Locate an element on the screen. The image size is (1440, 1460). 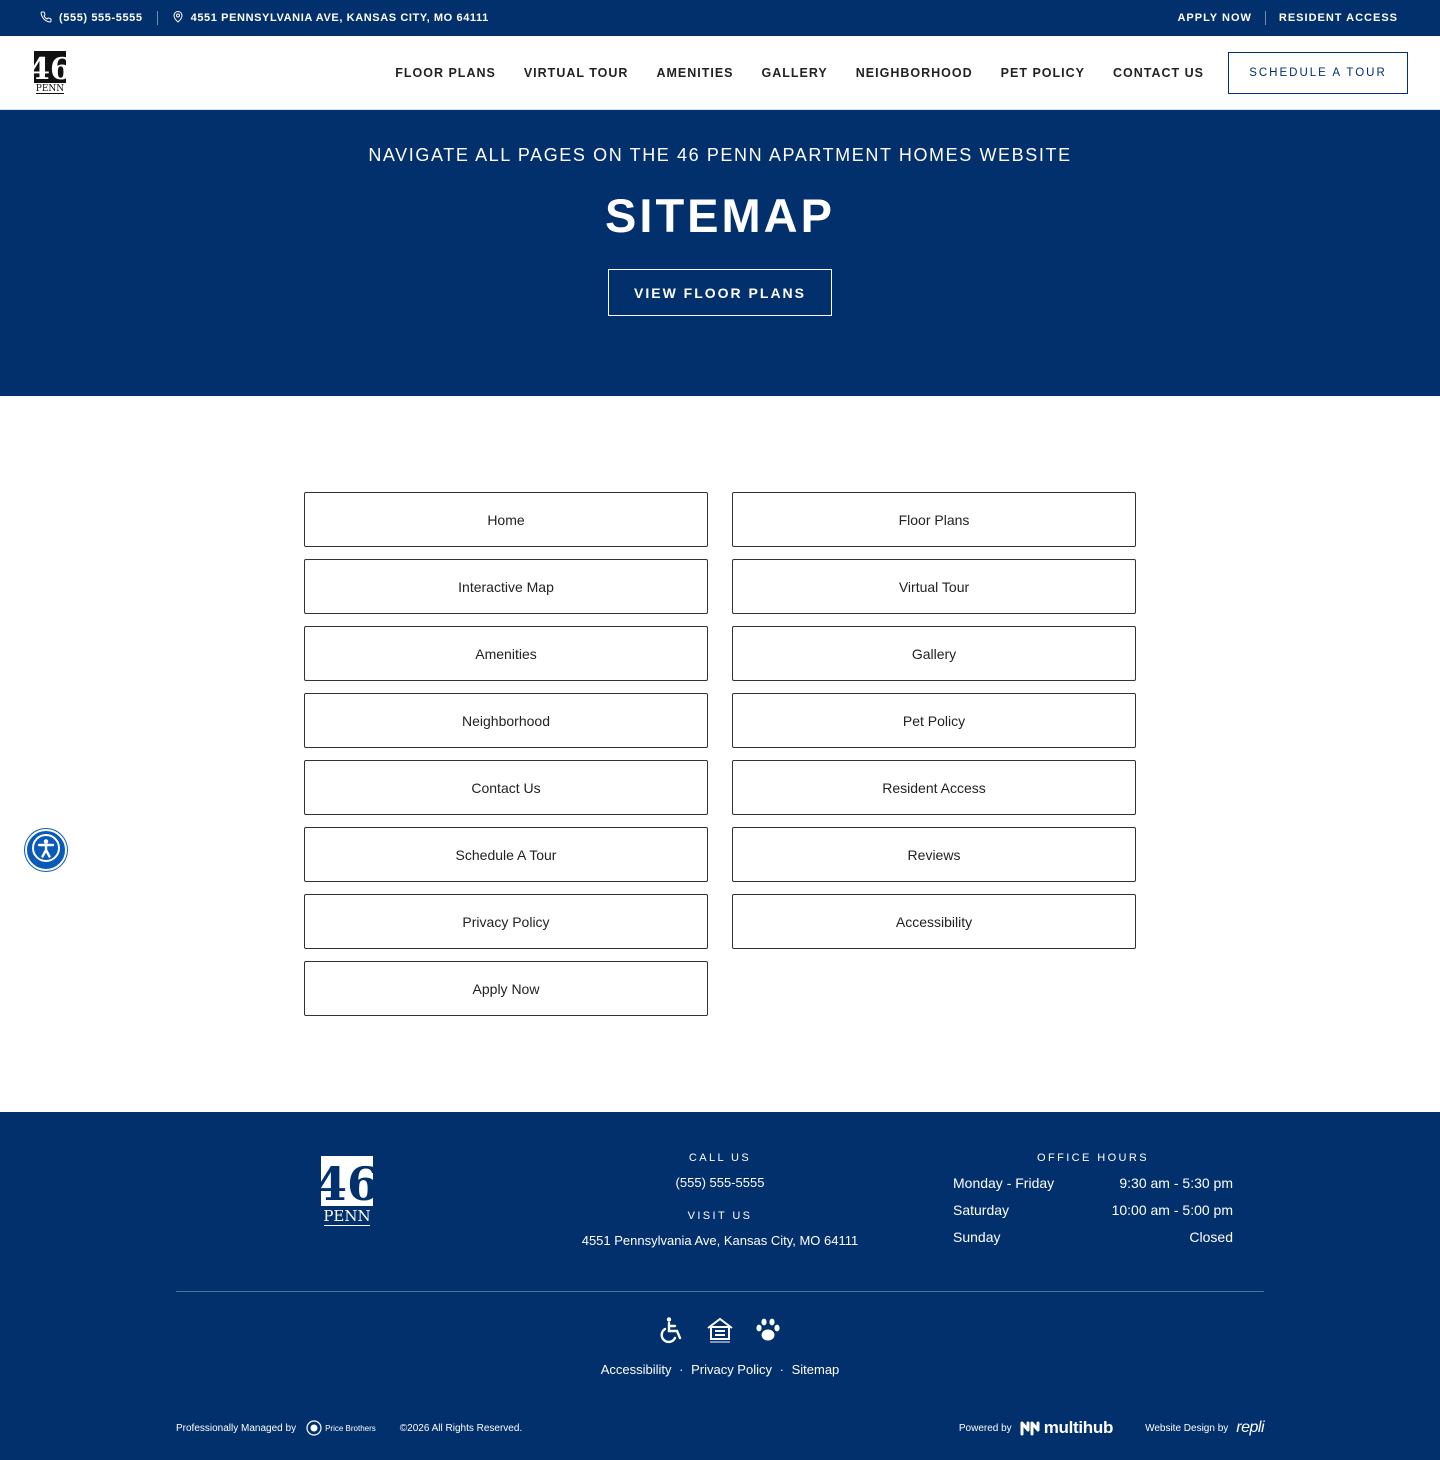
equal-housing-icon is located at coordinates (720, 1330).